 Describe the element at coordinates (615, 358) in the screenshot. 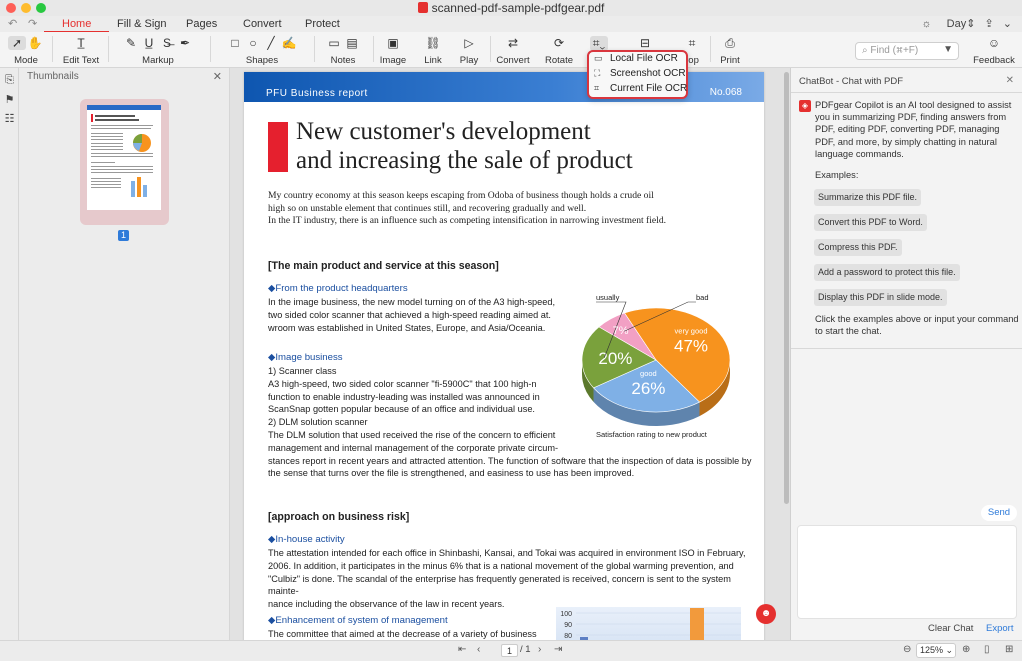

I see `pie-value-label: 20%` at that location.